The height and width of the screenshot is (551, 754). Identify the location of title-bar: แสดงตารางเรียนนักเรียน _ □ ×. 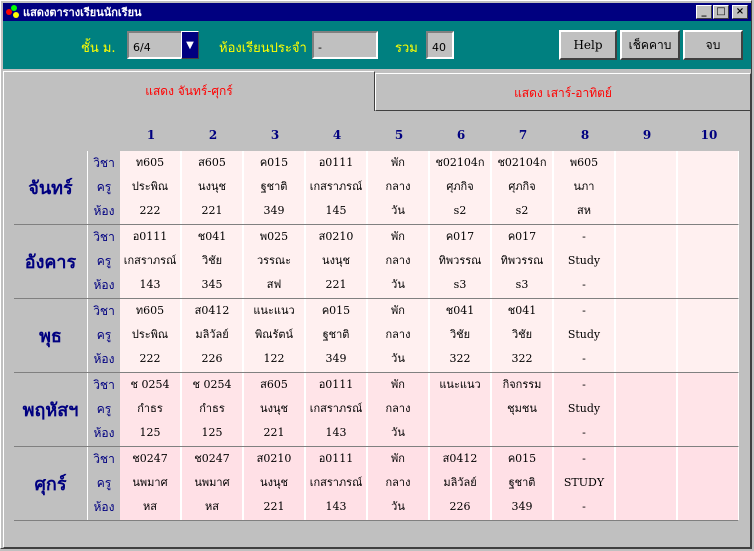
(377, 12).